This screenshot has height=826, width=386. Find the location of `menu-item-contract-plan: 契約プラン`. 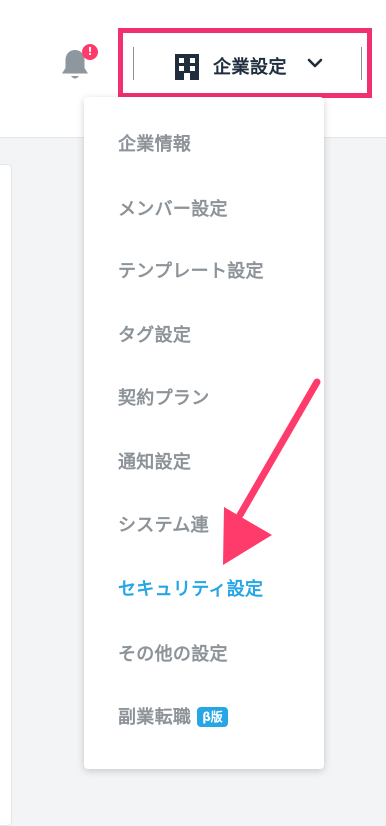

menu-item-contract-plan: 契約プラン is located at coordinates (164, 399).